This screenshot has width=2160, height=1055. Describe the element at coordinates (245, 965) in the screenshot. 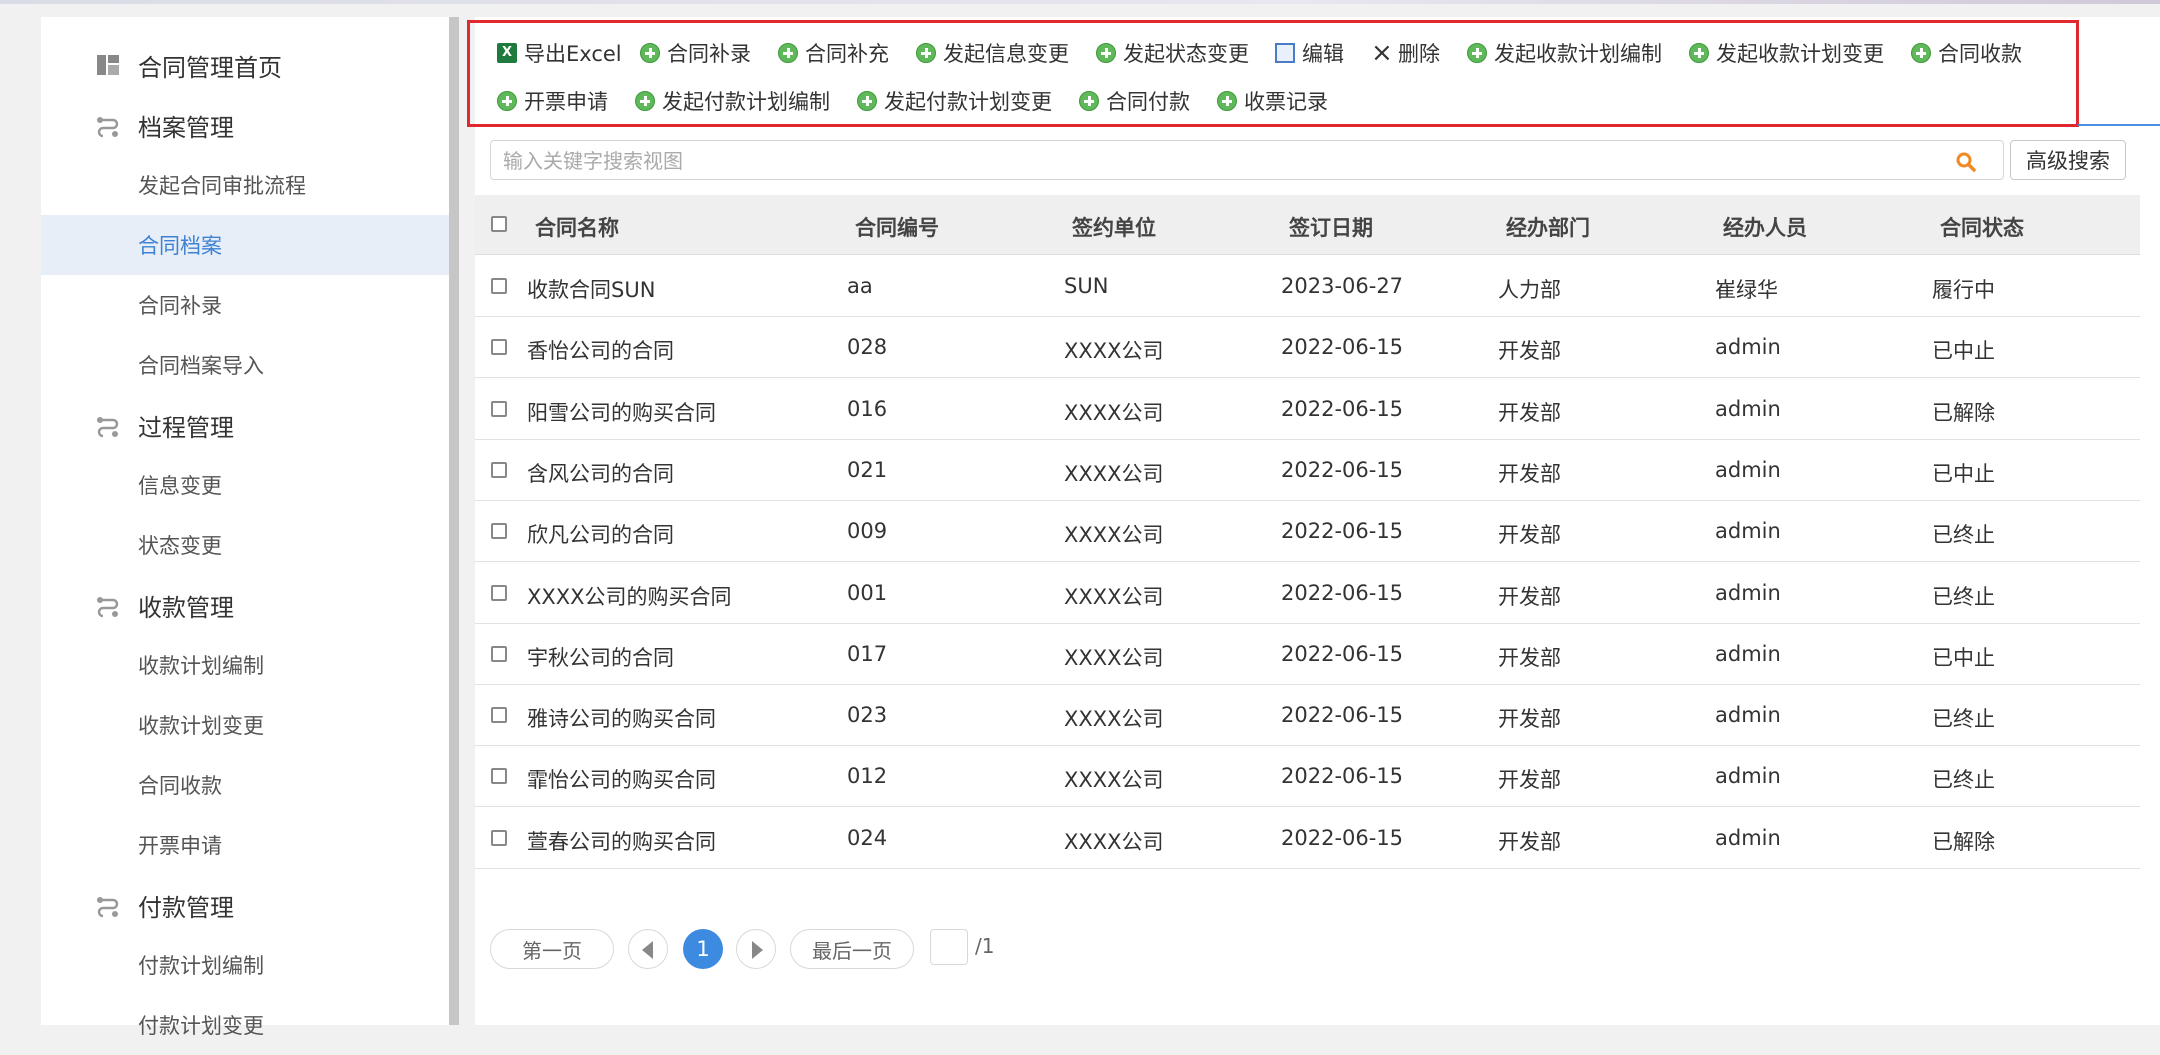

I see `sidebar-item-15: 付款计划编制` at that location.